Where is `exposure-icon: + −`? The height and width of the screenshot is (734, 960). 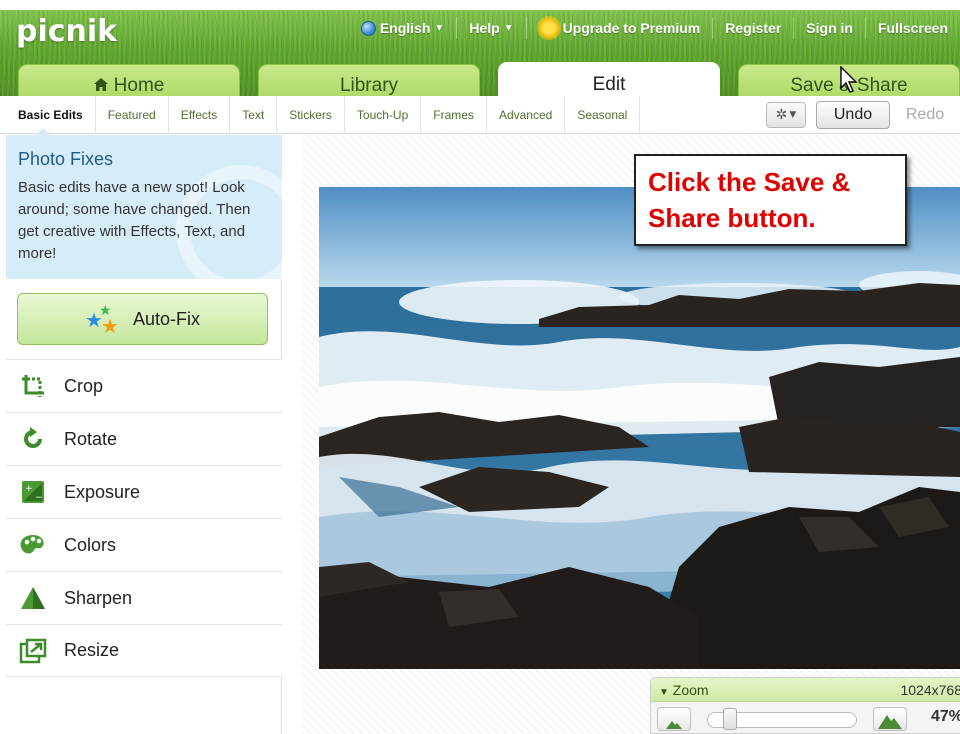
exposure-icon: + − is located at coordinates (33, 492).